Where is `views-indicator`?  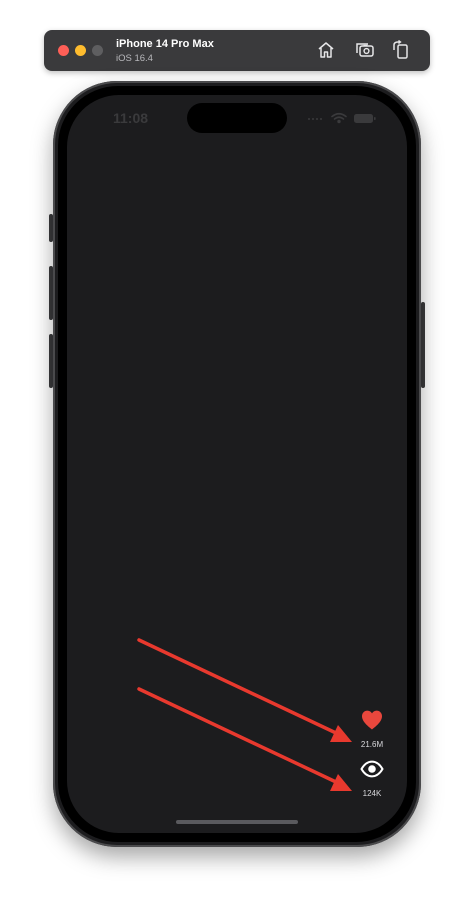
views-indicator is located at coordinates (372, 769).